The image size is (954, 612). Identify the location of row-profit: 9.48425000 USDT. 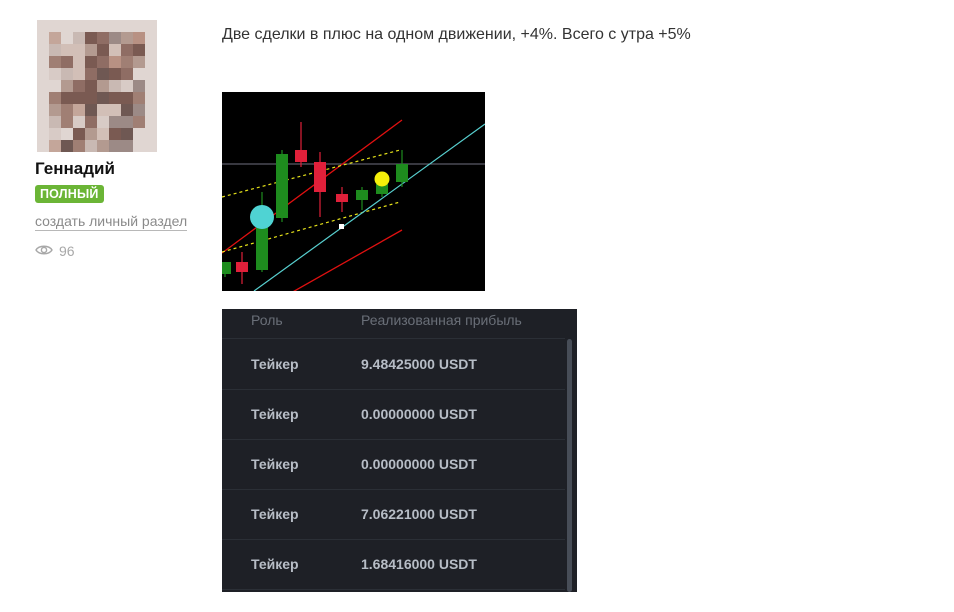
(419, 364).